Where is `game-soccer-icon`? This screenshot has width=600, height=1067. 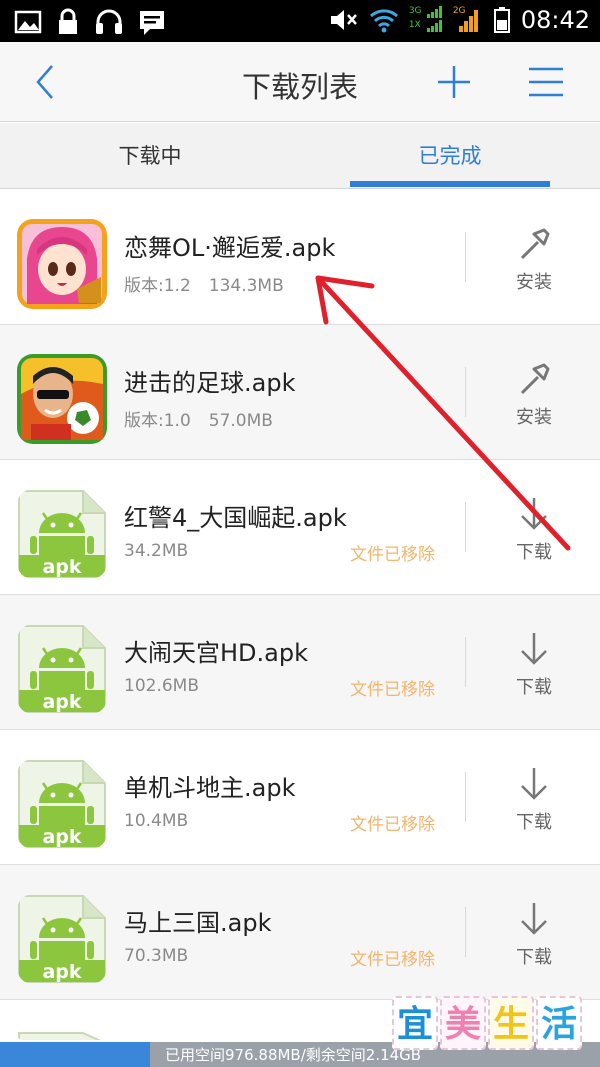 game-soccer-icon is located at coordinates (62, 399).